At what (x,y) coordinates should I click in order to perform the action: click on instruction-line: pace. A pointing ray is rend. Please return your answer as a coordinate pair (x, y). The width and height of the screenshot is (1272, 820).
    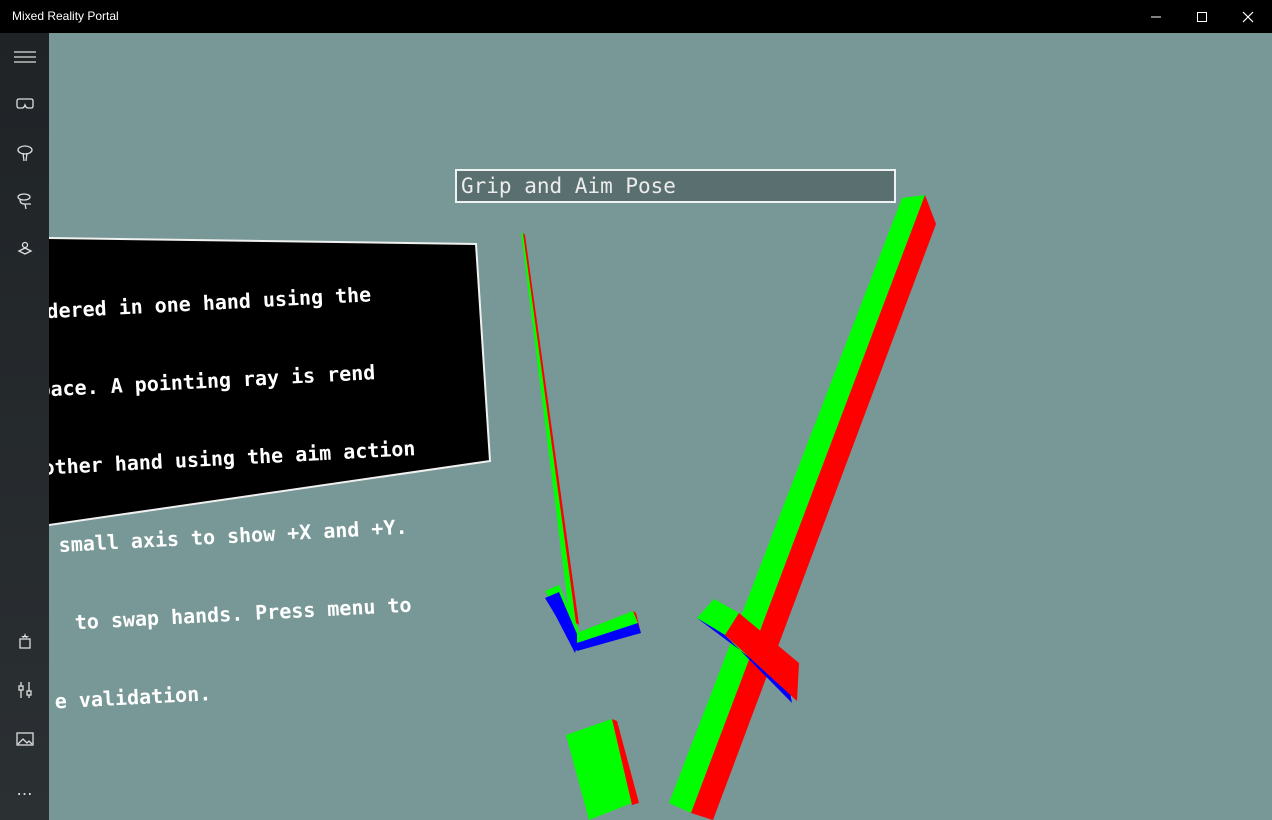
    Looking at the image, I should click on (212, 381).